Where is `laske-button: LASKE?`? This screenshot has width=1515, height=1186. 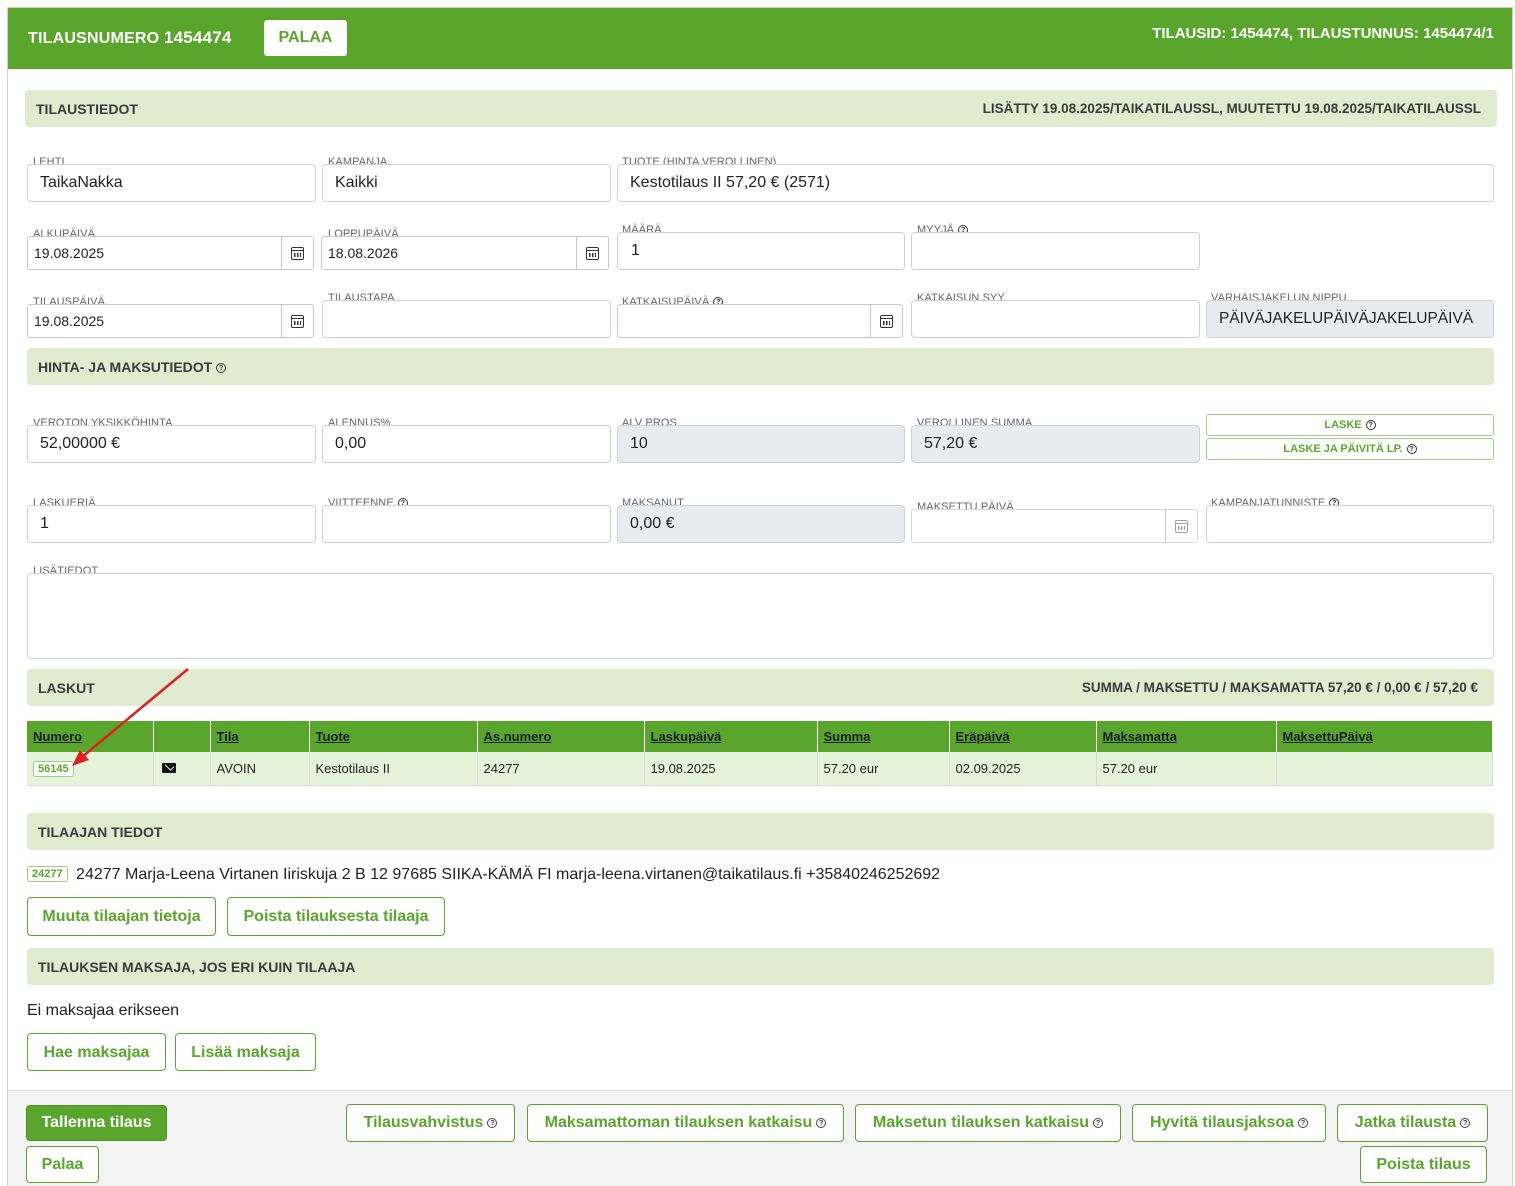
laske-button: LASKE? is located at coordinates (1350, 425).